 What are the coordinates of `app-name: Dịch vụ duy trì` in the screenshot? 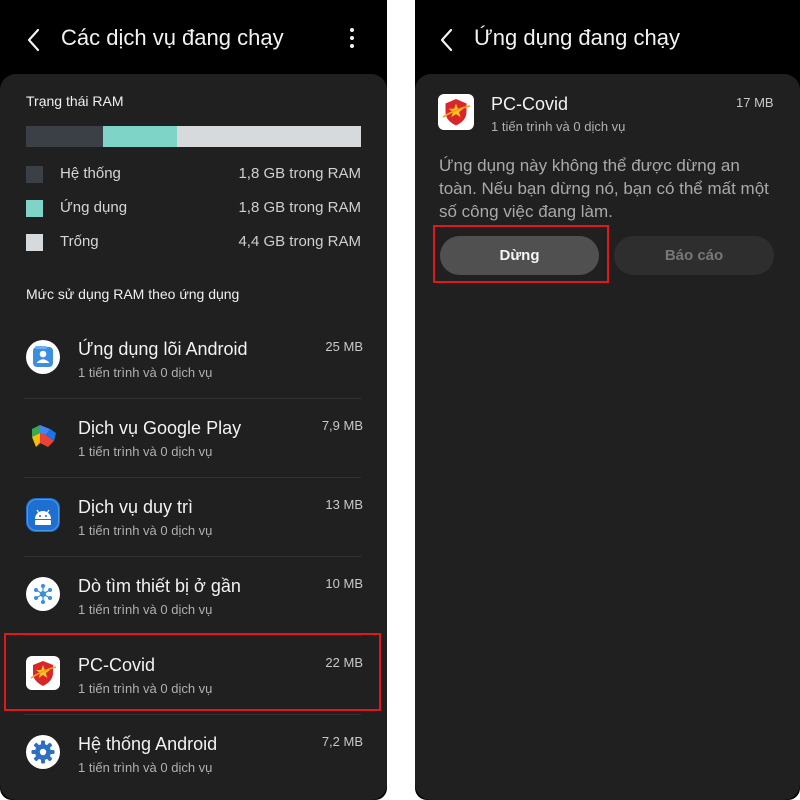 It's located at (136, 507).